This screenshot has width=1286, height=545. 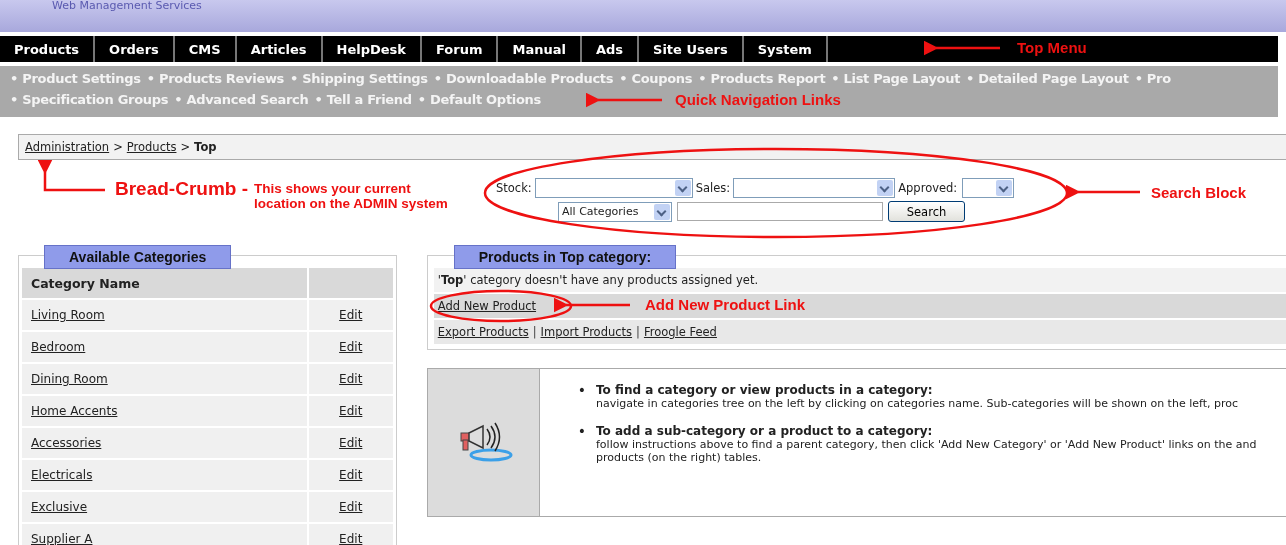 What do you see at coordinates (926, 211) in the screenshot?
I see `search-button: Search` at bounding box center [926, 211].